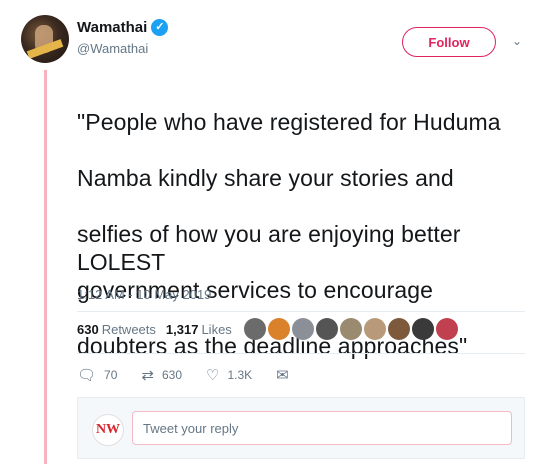 The image size is (551, 464). I want to click on tweet-actions: 🗨︎ 70 ⇄ 630 ♡ 1.3K ✉, so click(195, 375).